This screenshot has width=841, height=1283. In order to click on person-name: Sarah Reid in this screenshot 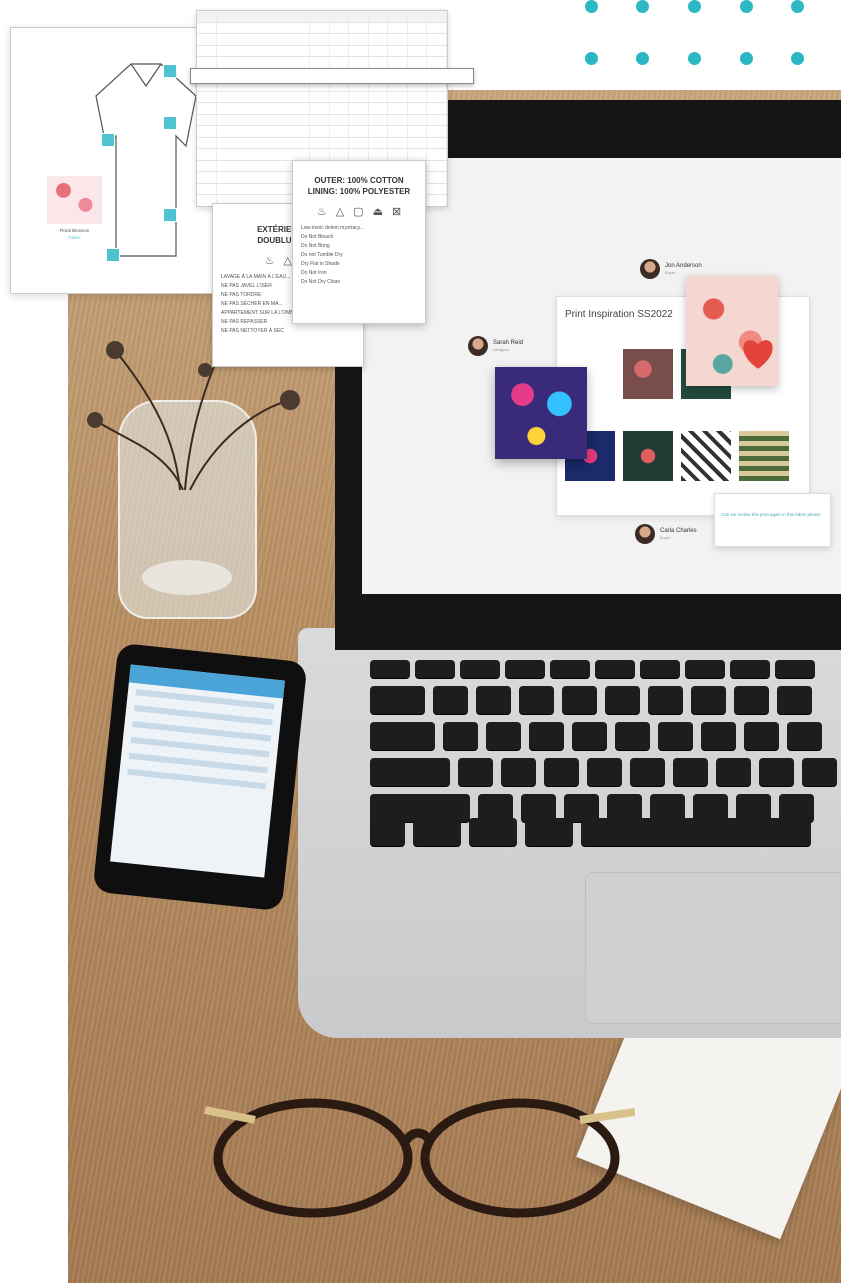, I will do `click(508, 343)`.